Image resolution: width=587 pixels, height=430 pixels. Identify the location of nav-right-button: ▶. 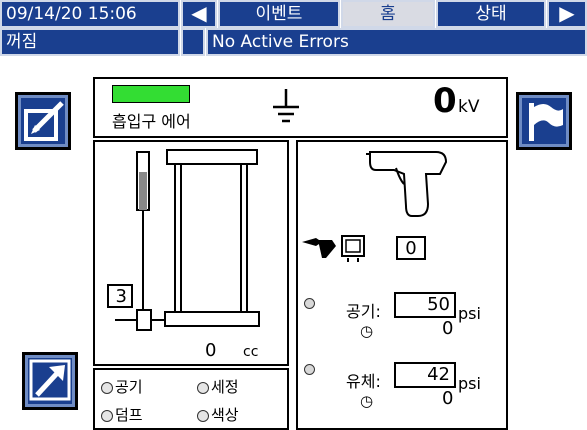
(567, 14).